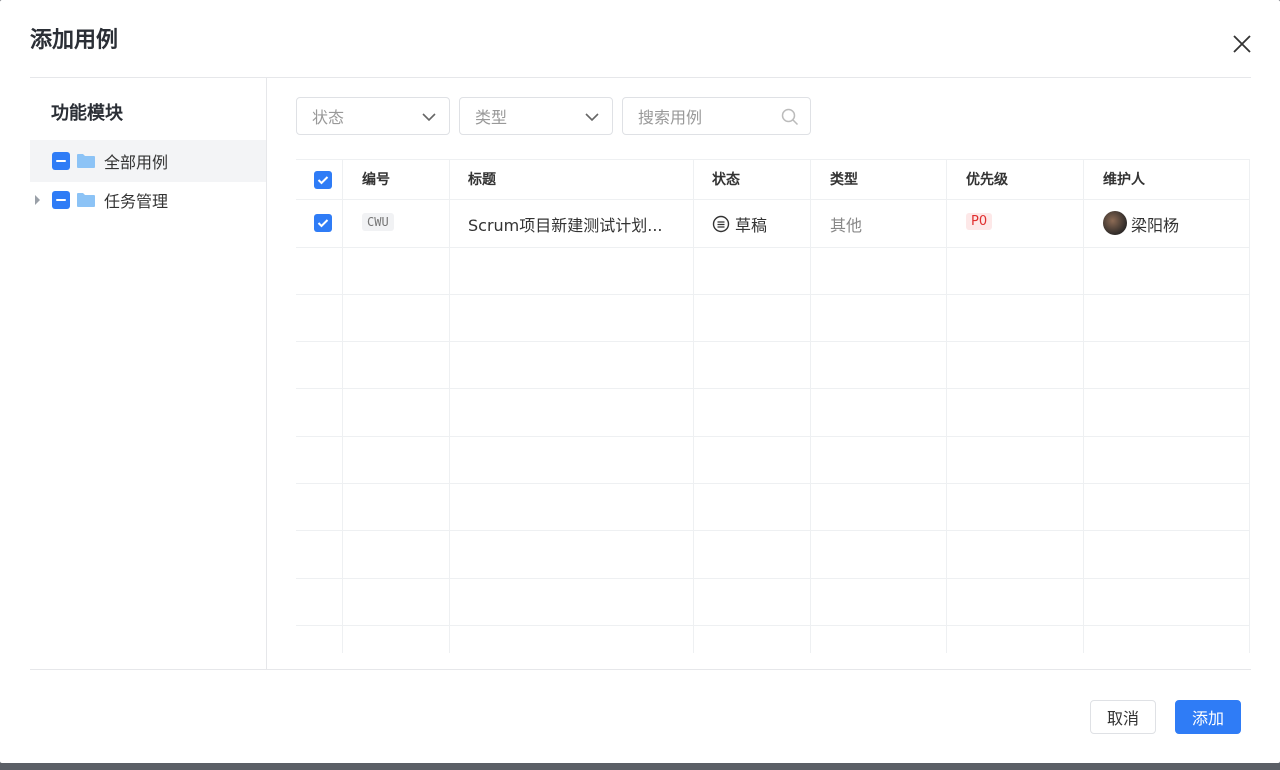 This screenshot has height=770, width=1280. I want to click on sidebar-title: 功能模块, so click(87, 113).